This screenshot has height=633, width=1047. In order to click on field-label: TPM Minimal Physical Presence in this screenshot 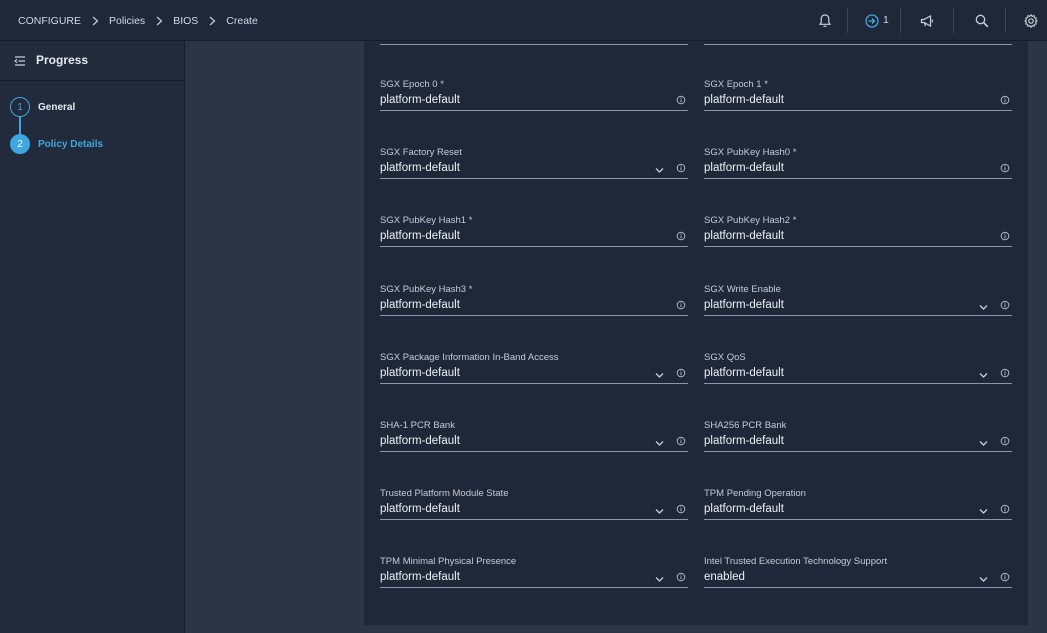, I will do `click(448, 561)`.